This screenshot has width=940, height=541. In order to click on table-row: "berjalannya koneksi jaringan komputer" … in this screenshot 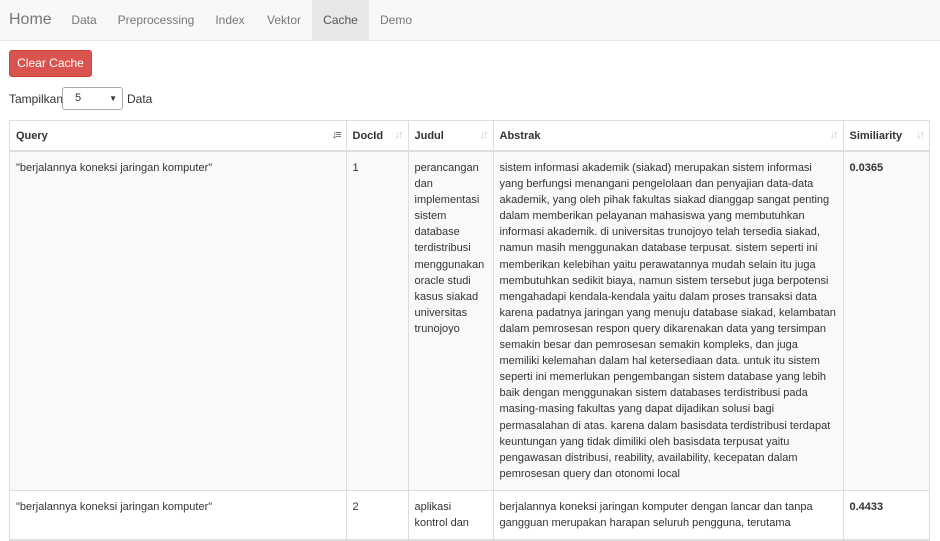, I will do `click(469, 515)`.